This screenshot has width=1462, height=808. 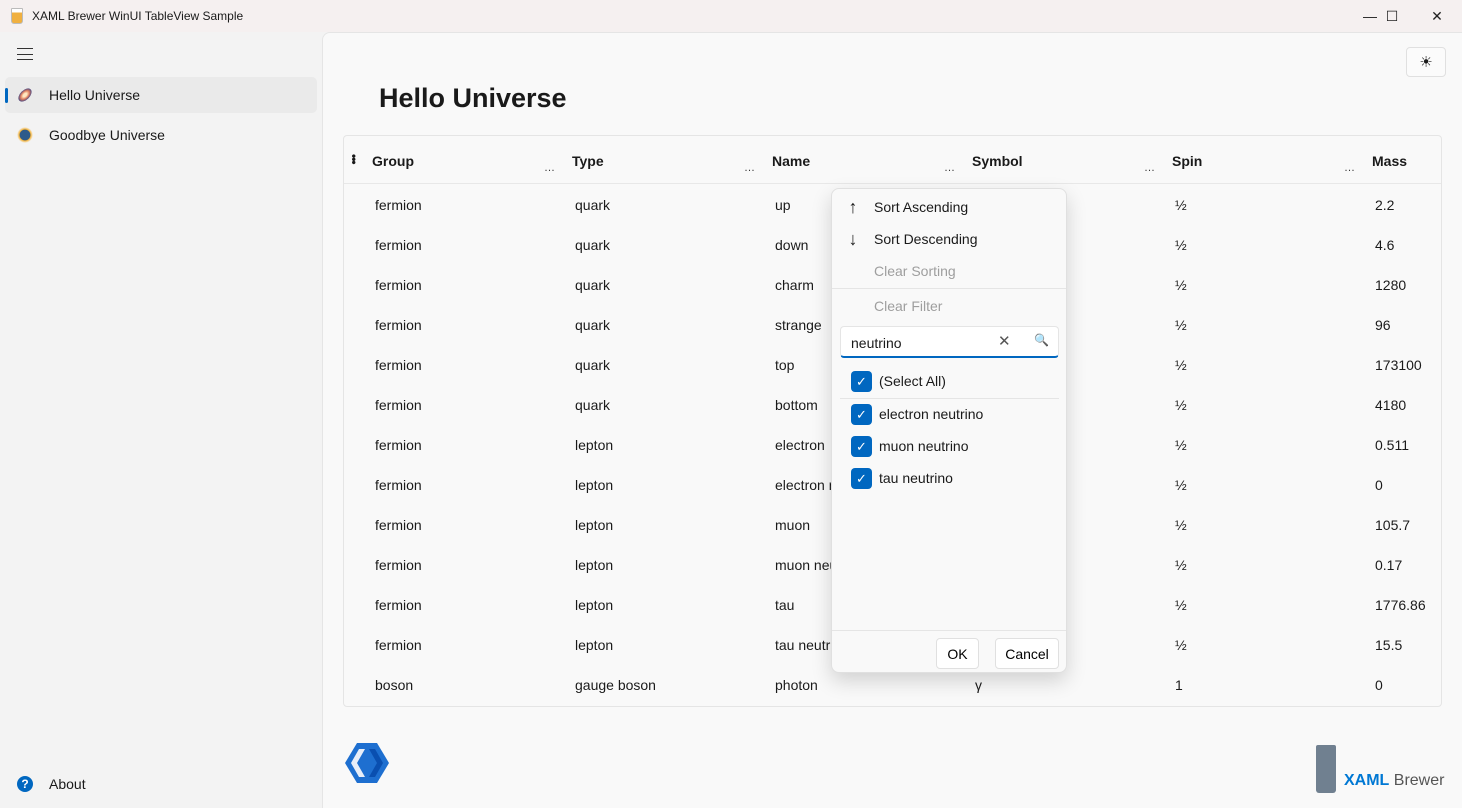 I want to click on table-header: ••• Group … Type … Name … Symbol … Spin … Mass, so click(x=892, y=160).